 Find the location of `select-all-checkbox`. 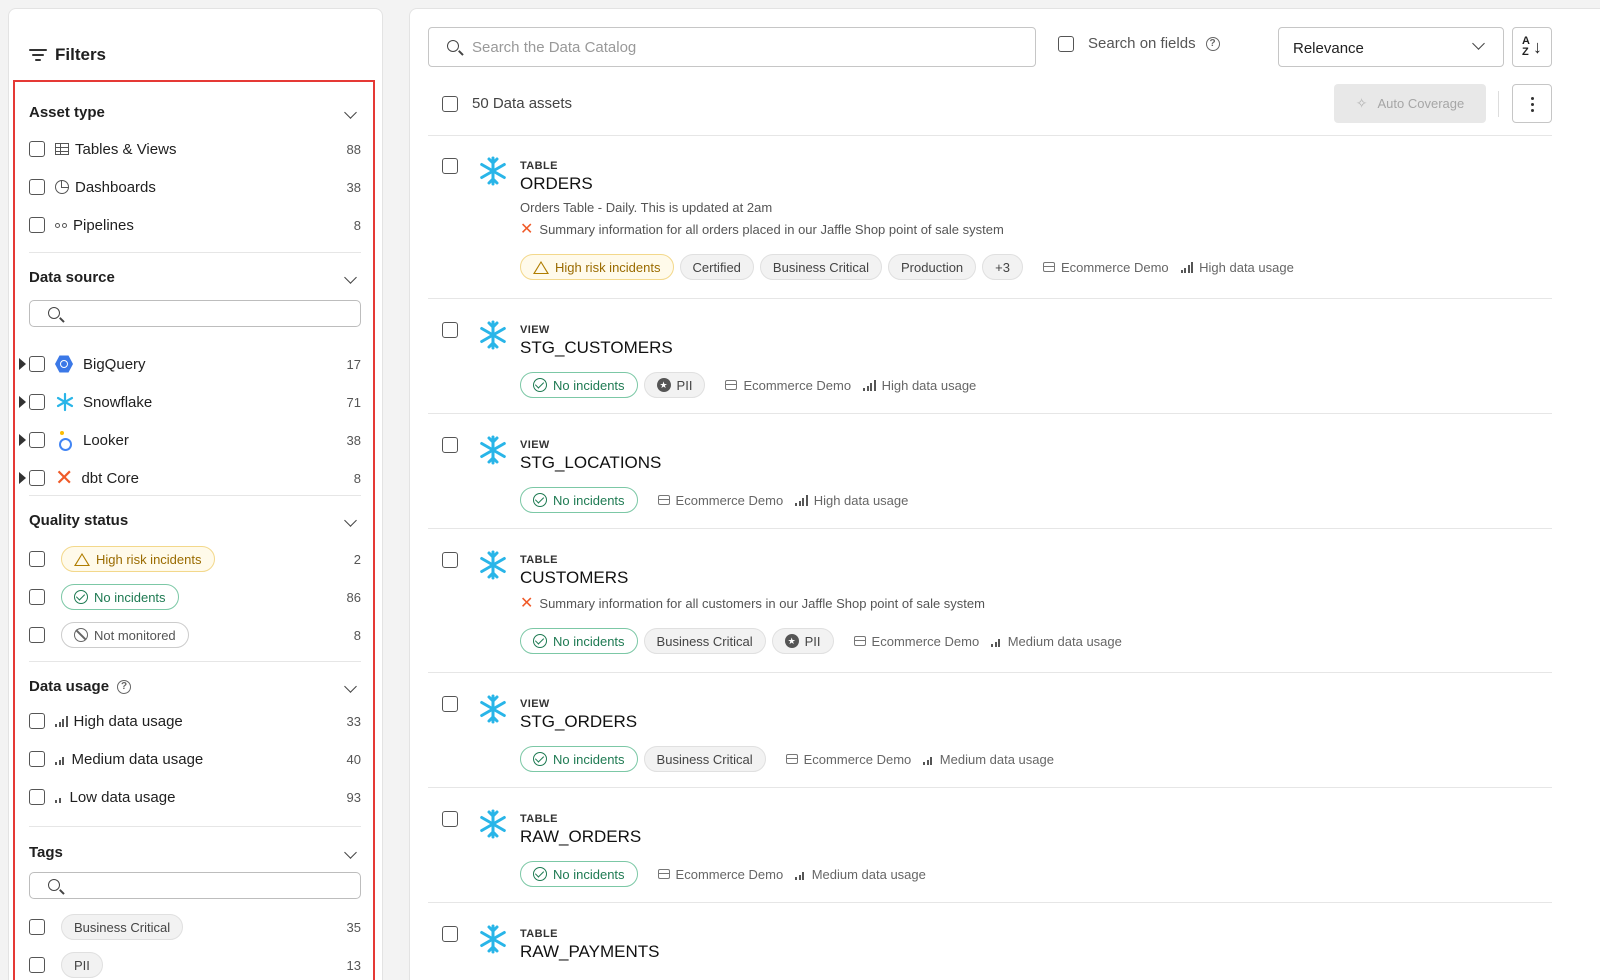

select-all-checkbox is located at coordinates (450, 103).